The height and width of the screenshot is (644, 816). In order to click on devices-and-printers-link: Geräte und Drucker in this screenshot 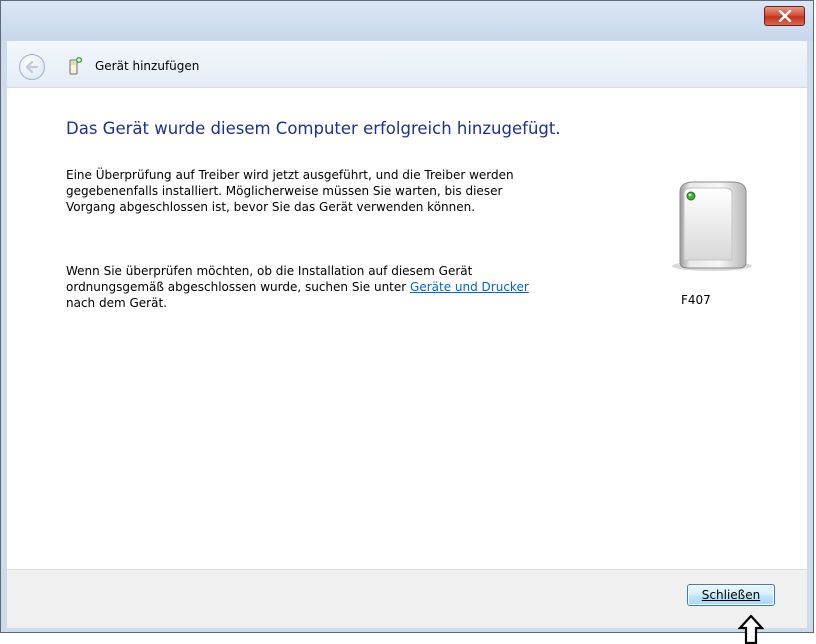, I will do `click(469, 287)`.